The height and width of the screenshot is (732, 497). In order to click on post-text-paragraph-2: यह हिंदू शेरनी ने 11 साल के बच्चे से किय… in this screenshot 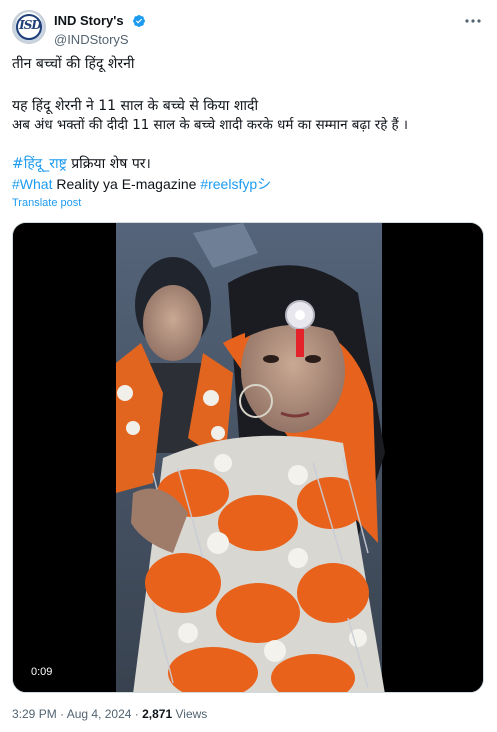, I will do `click(247, 116)`.